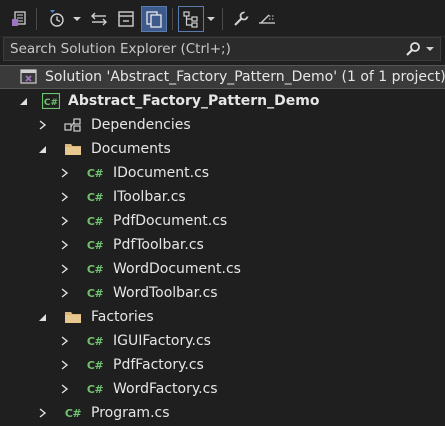 This screenshot has height=426, width=445. I want to click on scope-icon, so click(191, 19).